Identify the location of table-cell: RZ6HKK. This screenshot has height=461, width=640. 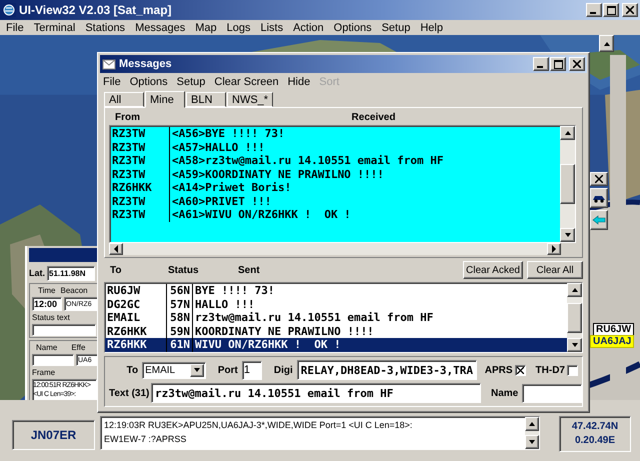
(140, 187).